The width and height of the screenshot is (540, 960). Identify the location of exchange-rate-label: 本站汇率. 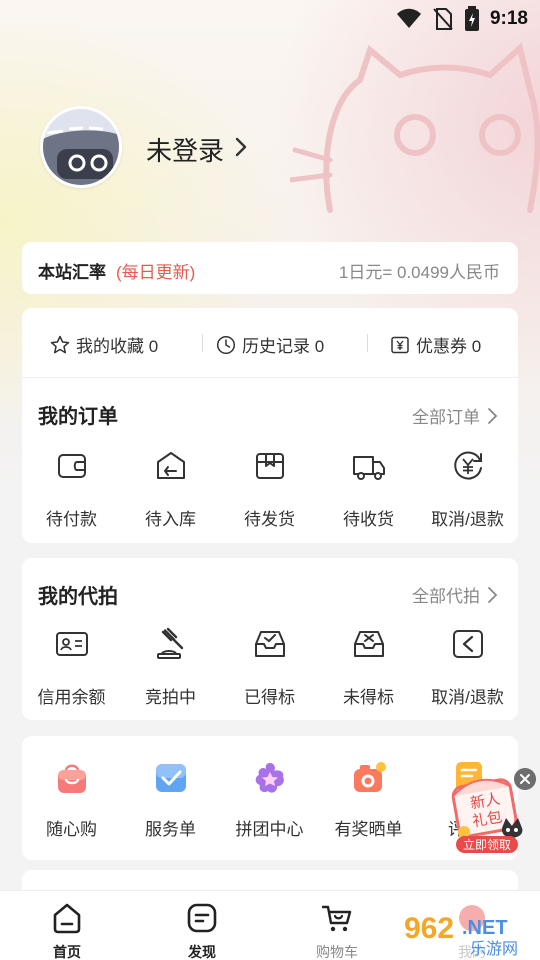
(72, 272).